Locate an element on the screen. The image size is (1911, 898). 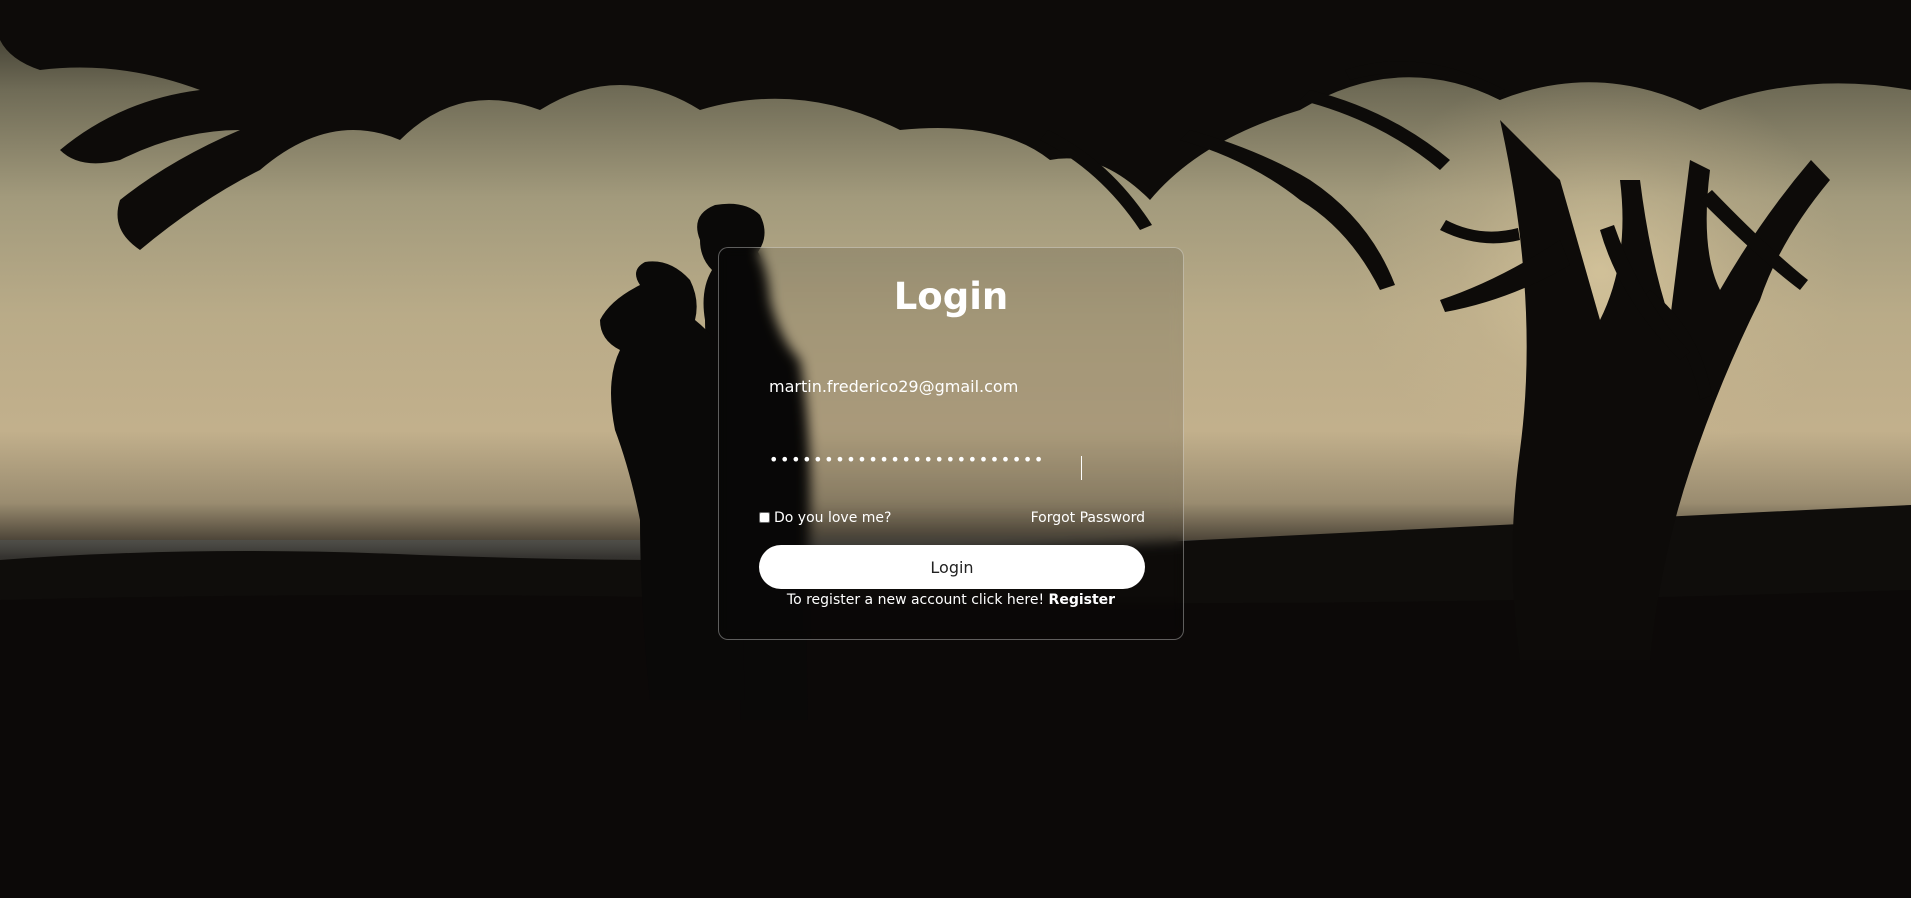
register-prompt: To register a new account click here! is located at coordinates (915, 600).